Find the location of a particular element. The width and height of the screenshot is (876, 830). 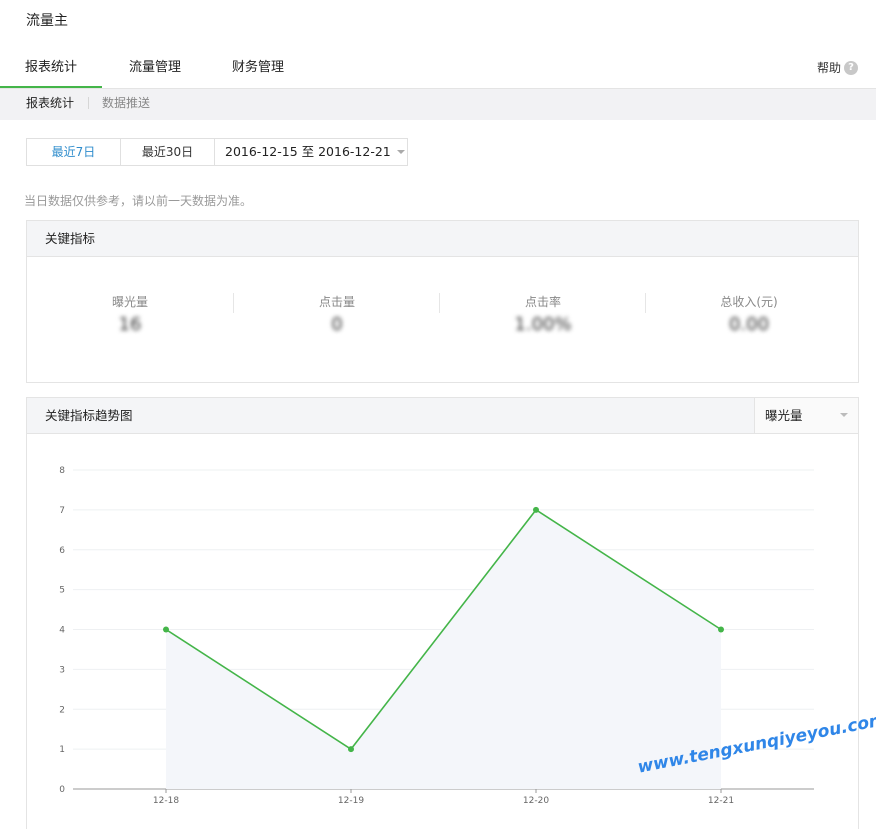

metric-select-value: 曝光量 is located at coordinates (784, 415).